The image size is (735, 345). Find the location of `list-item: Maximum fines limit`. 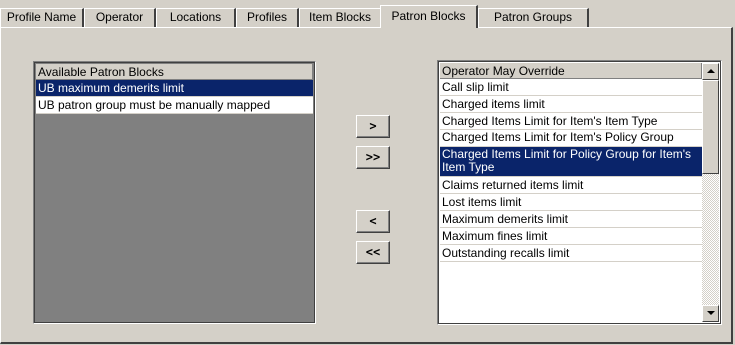

list-item: Maximum fines limit is located at coordinates (571, 236).